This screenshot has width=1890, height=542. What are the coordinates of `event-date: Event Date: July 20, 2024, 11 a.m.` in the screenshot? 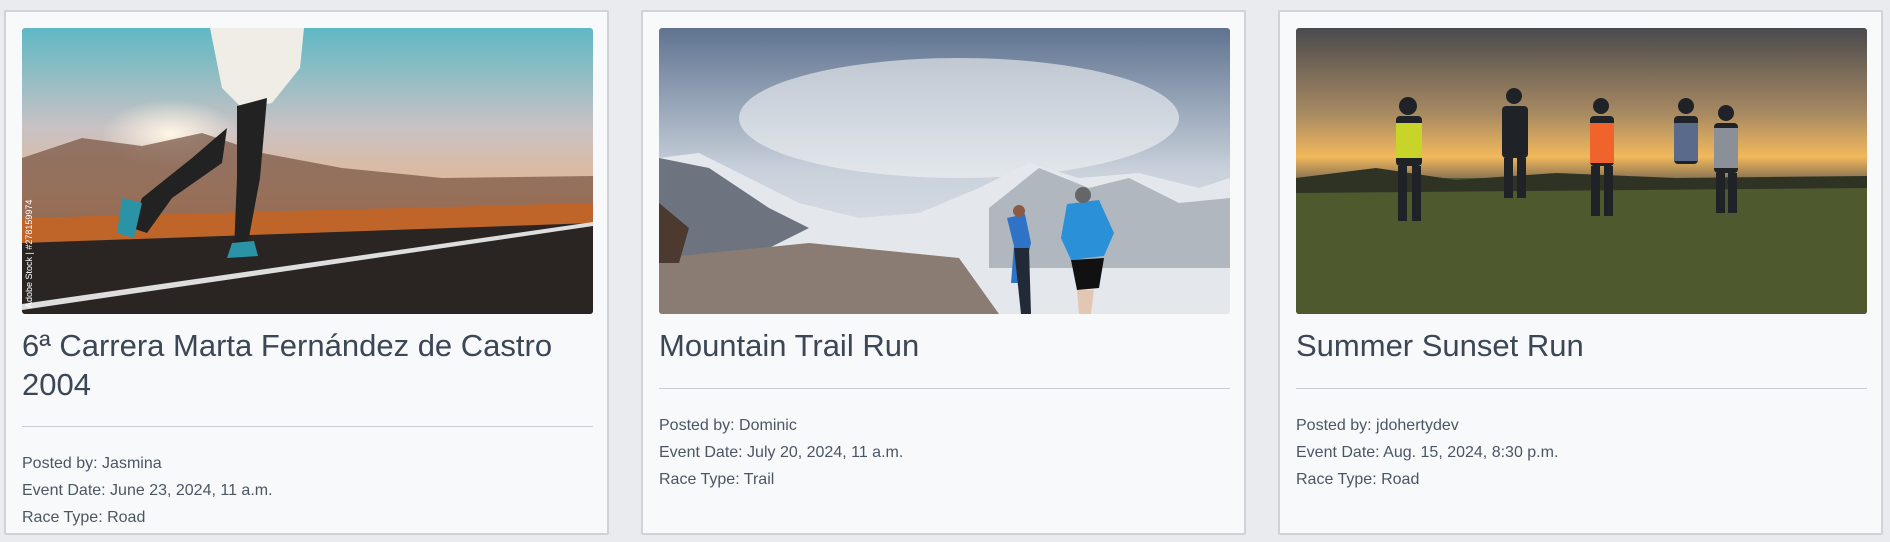 It's located at (781, 452).